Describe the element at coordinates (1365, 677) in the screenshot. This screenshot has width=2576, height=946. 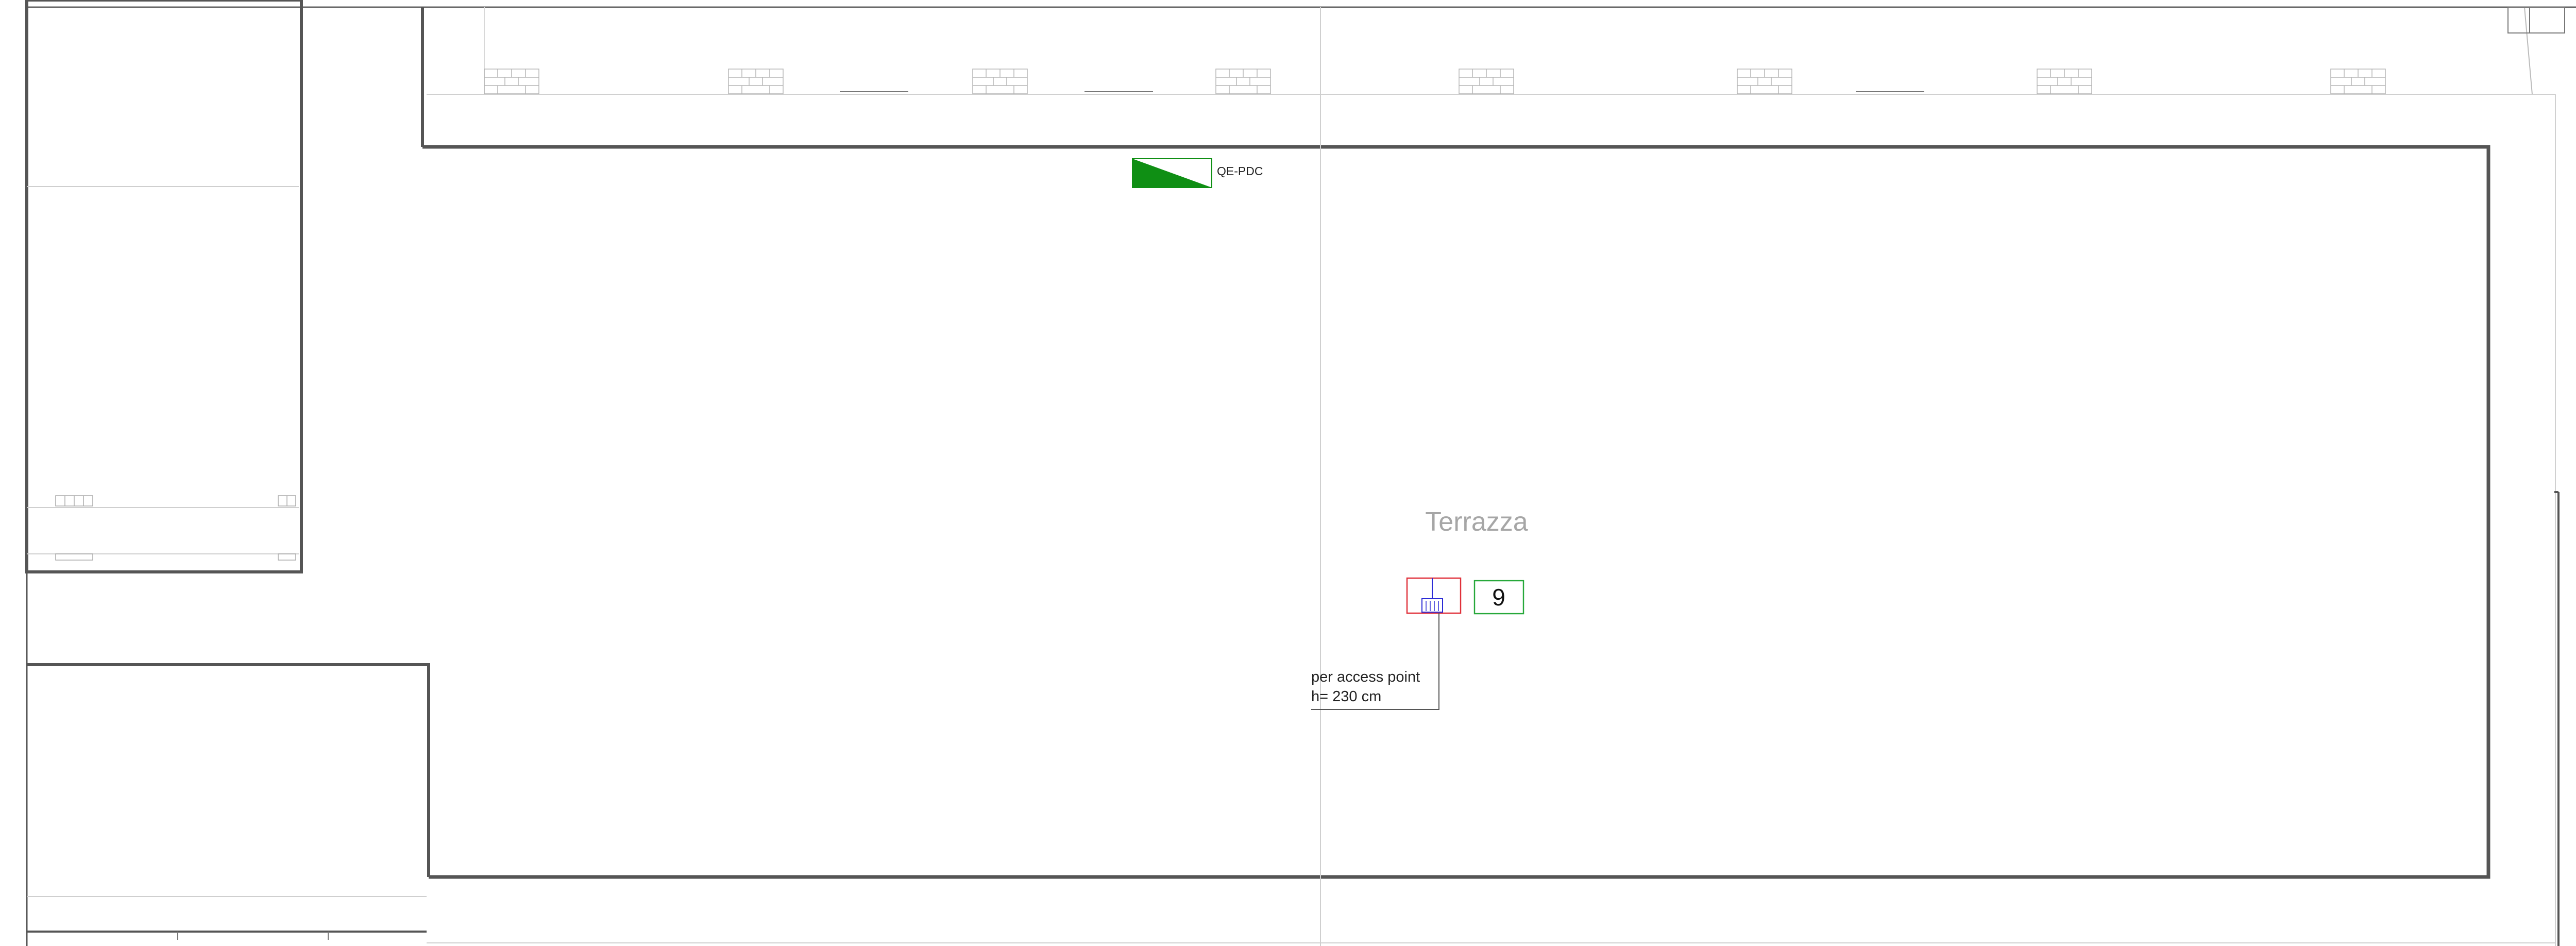
I see `note-line-1: per access point` at that location.